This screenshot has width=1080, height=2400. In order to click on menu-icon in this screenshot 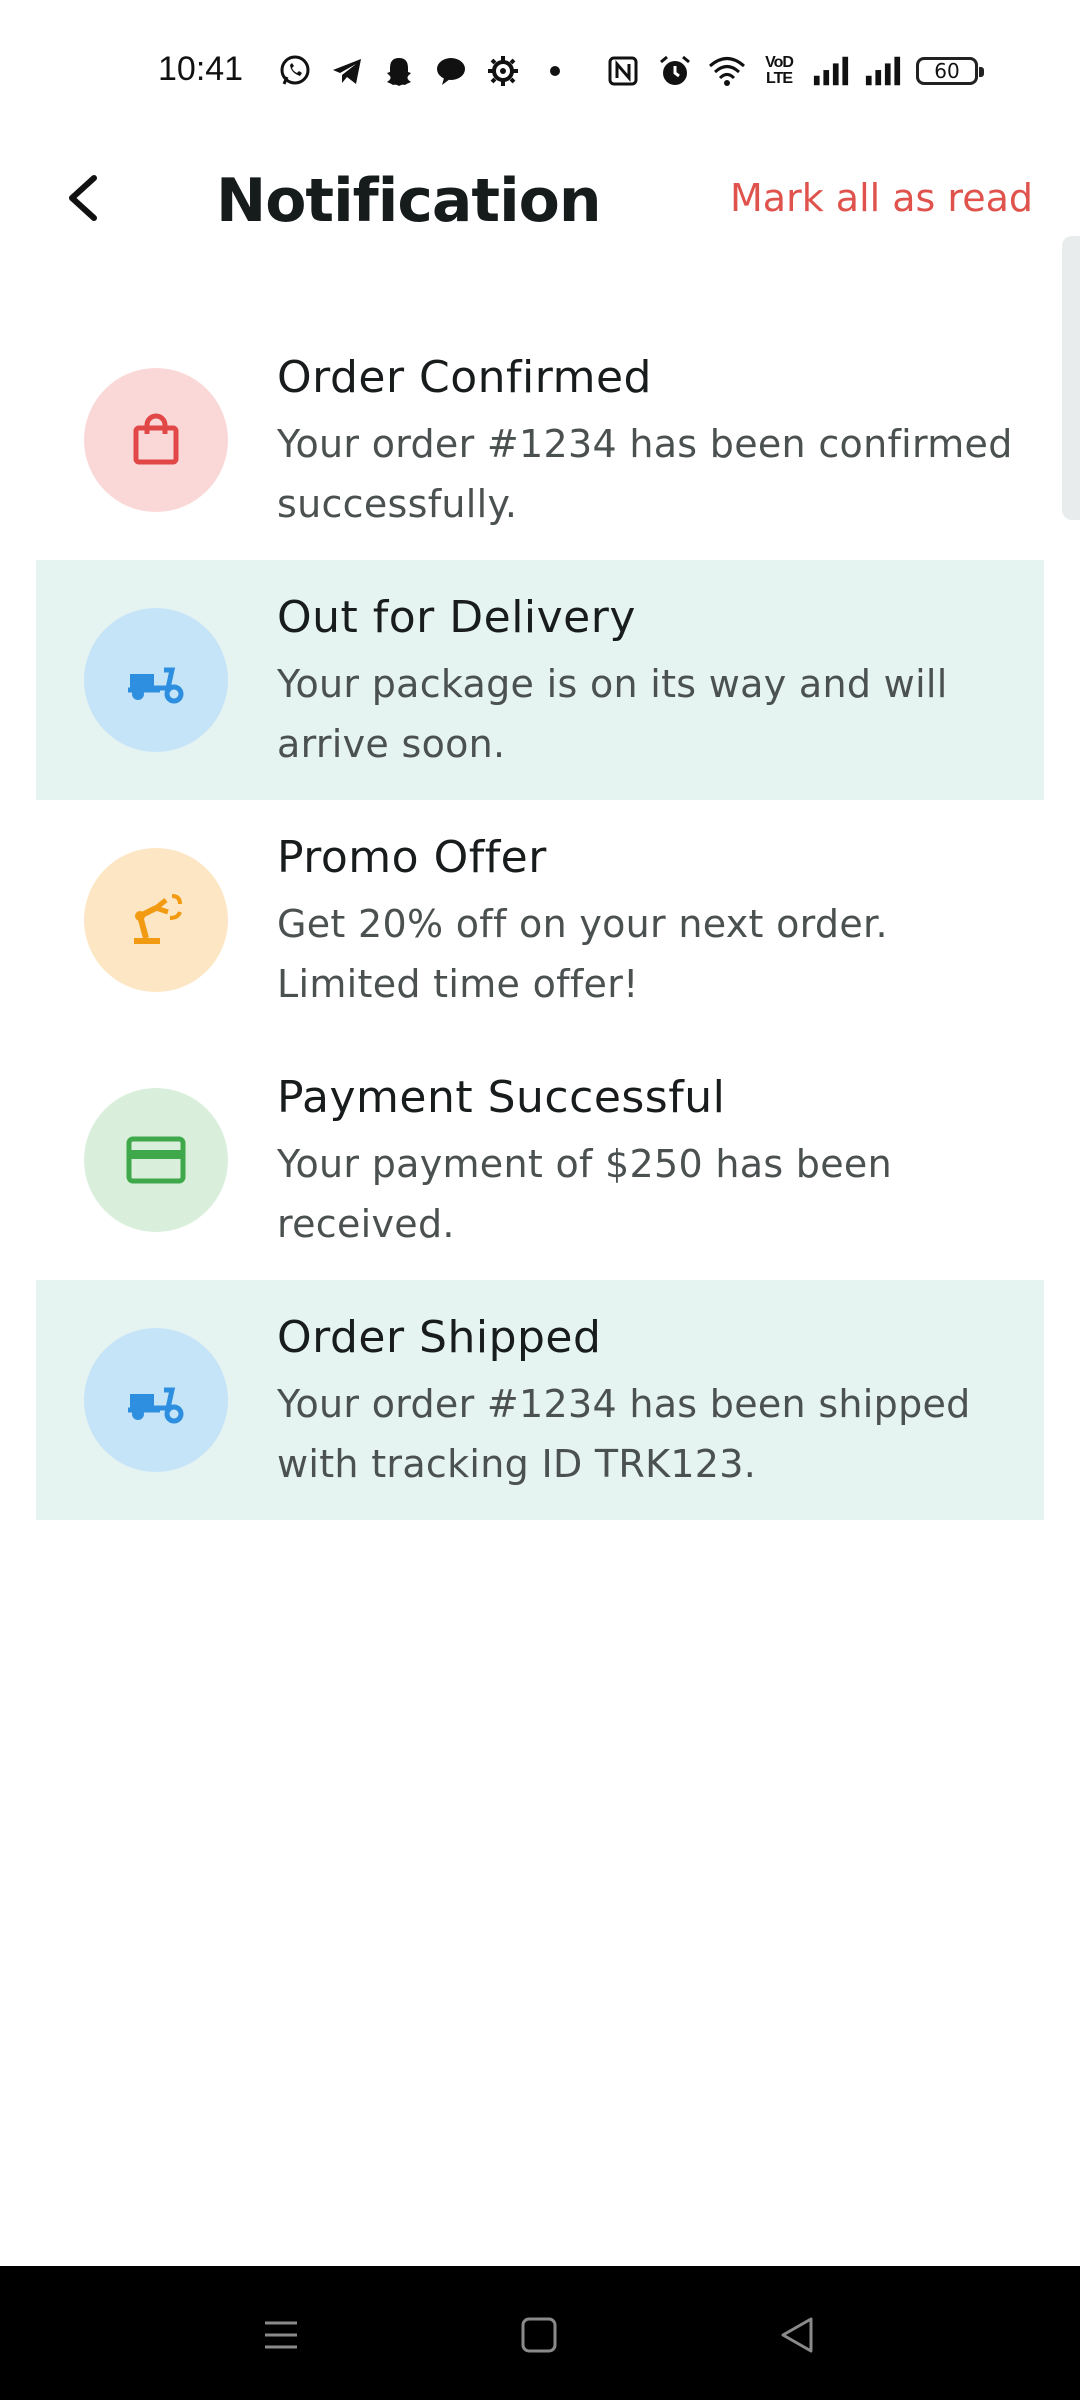, I will do `click(281, 2335)`.